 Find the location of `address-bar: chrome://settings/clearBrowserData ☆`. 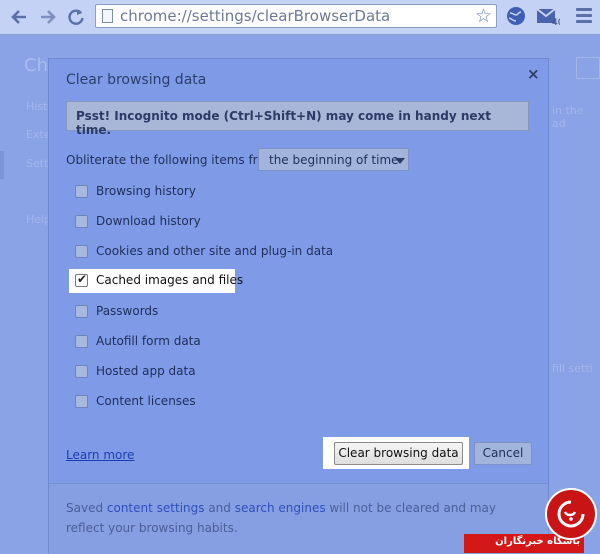

address-bar: chrome://settings/clearBrowserData ☆ is located at coordinates (296, 16).